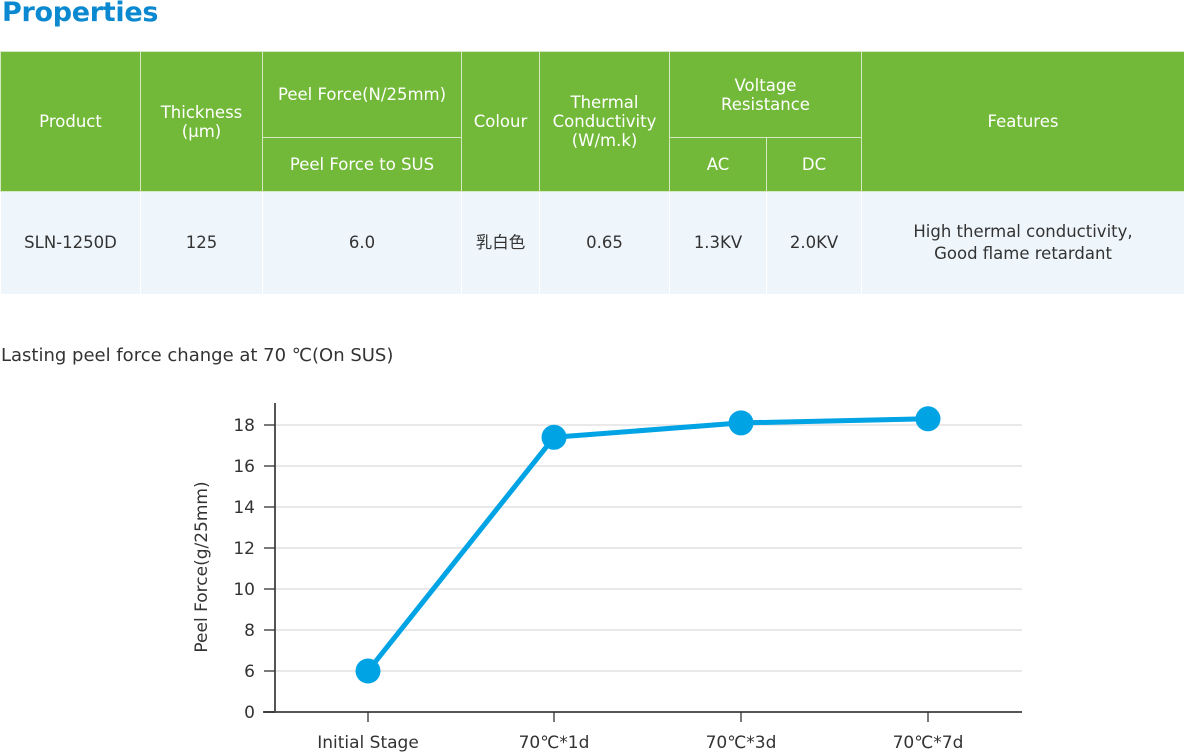 The height and width of the screenshot is (753, 1184). Describe the element at coordinates (249, 631) in the screenshot. I see `y-tick-label: 8` at that location.